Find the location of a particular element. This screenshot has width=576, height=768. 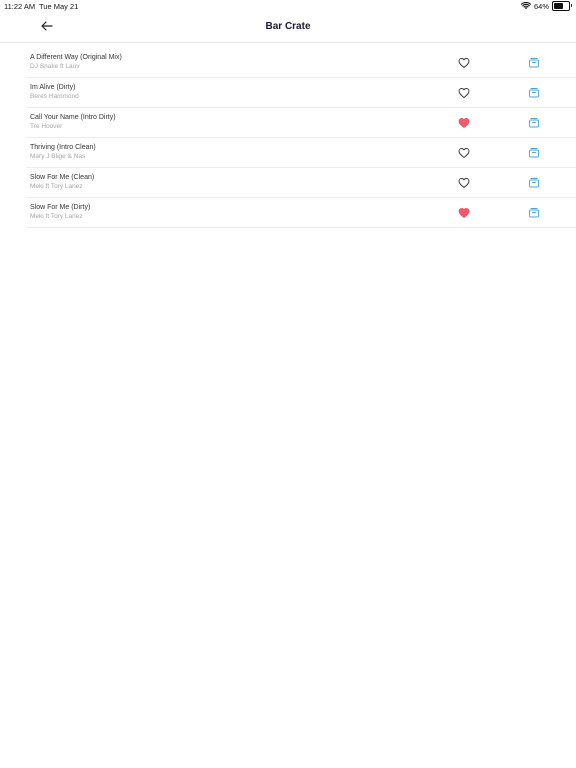

track-row: Call Your Name (Intro Dirty) Tre Hoover is located at coordinates (301, 123).